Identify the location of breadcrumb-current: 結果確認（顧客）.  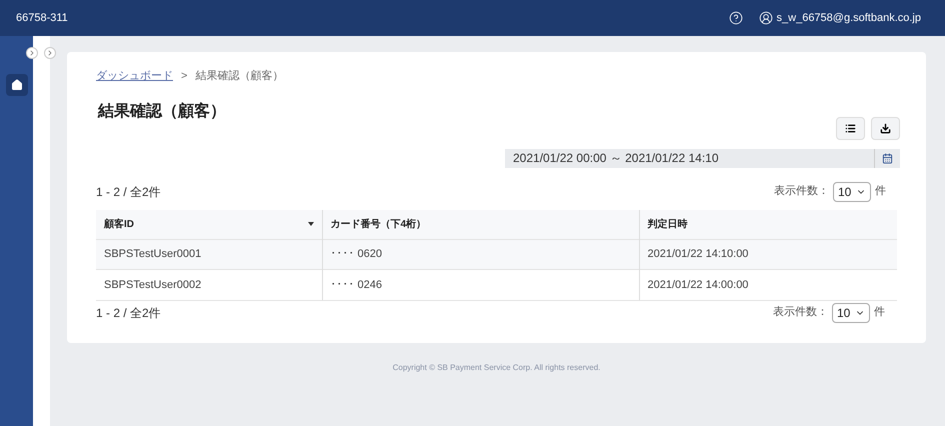
(239, 76).